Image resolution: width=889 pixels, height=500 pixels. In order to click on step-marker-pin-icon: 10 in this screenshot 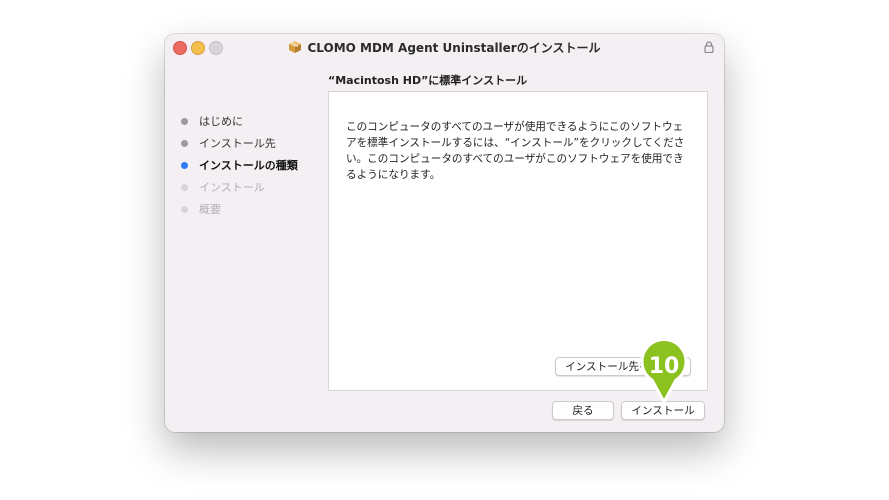, I will do `click(664, 372)`.